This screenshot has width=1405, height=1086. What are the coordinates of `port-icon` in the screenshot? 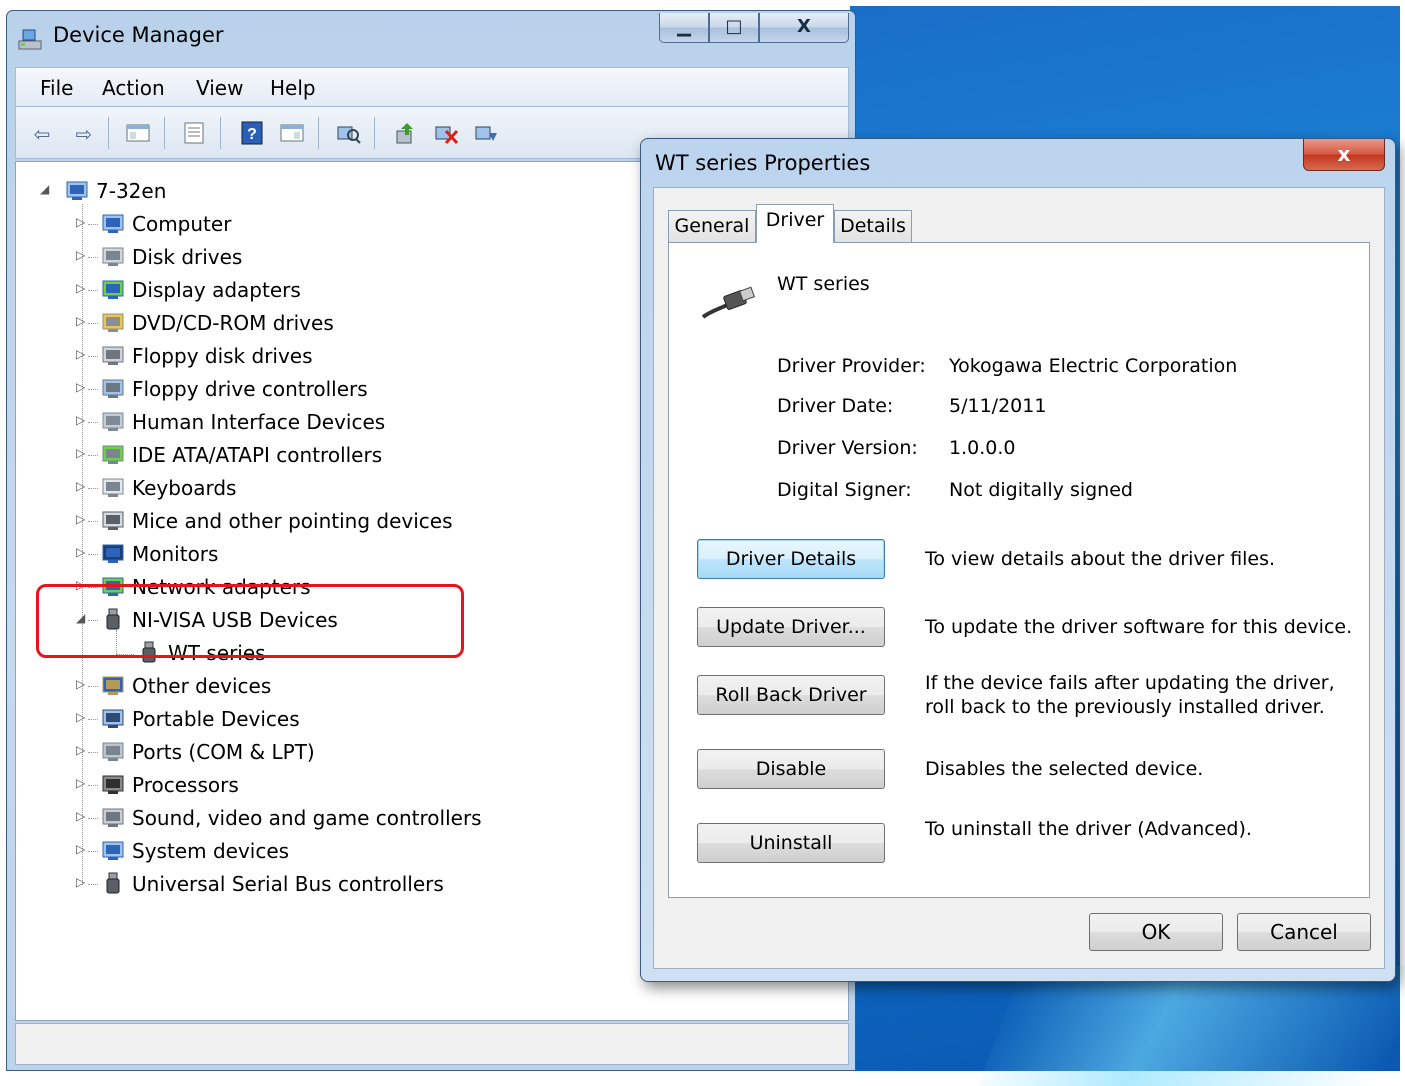 It's located at (113, 751).